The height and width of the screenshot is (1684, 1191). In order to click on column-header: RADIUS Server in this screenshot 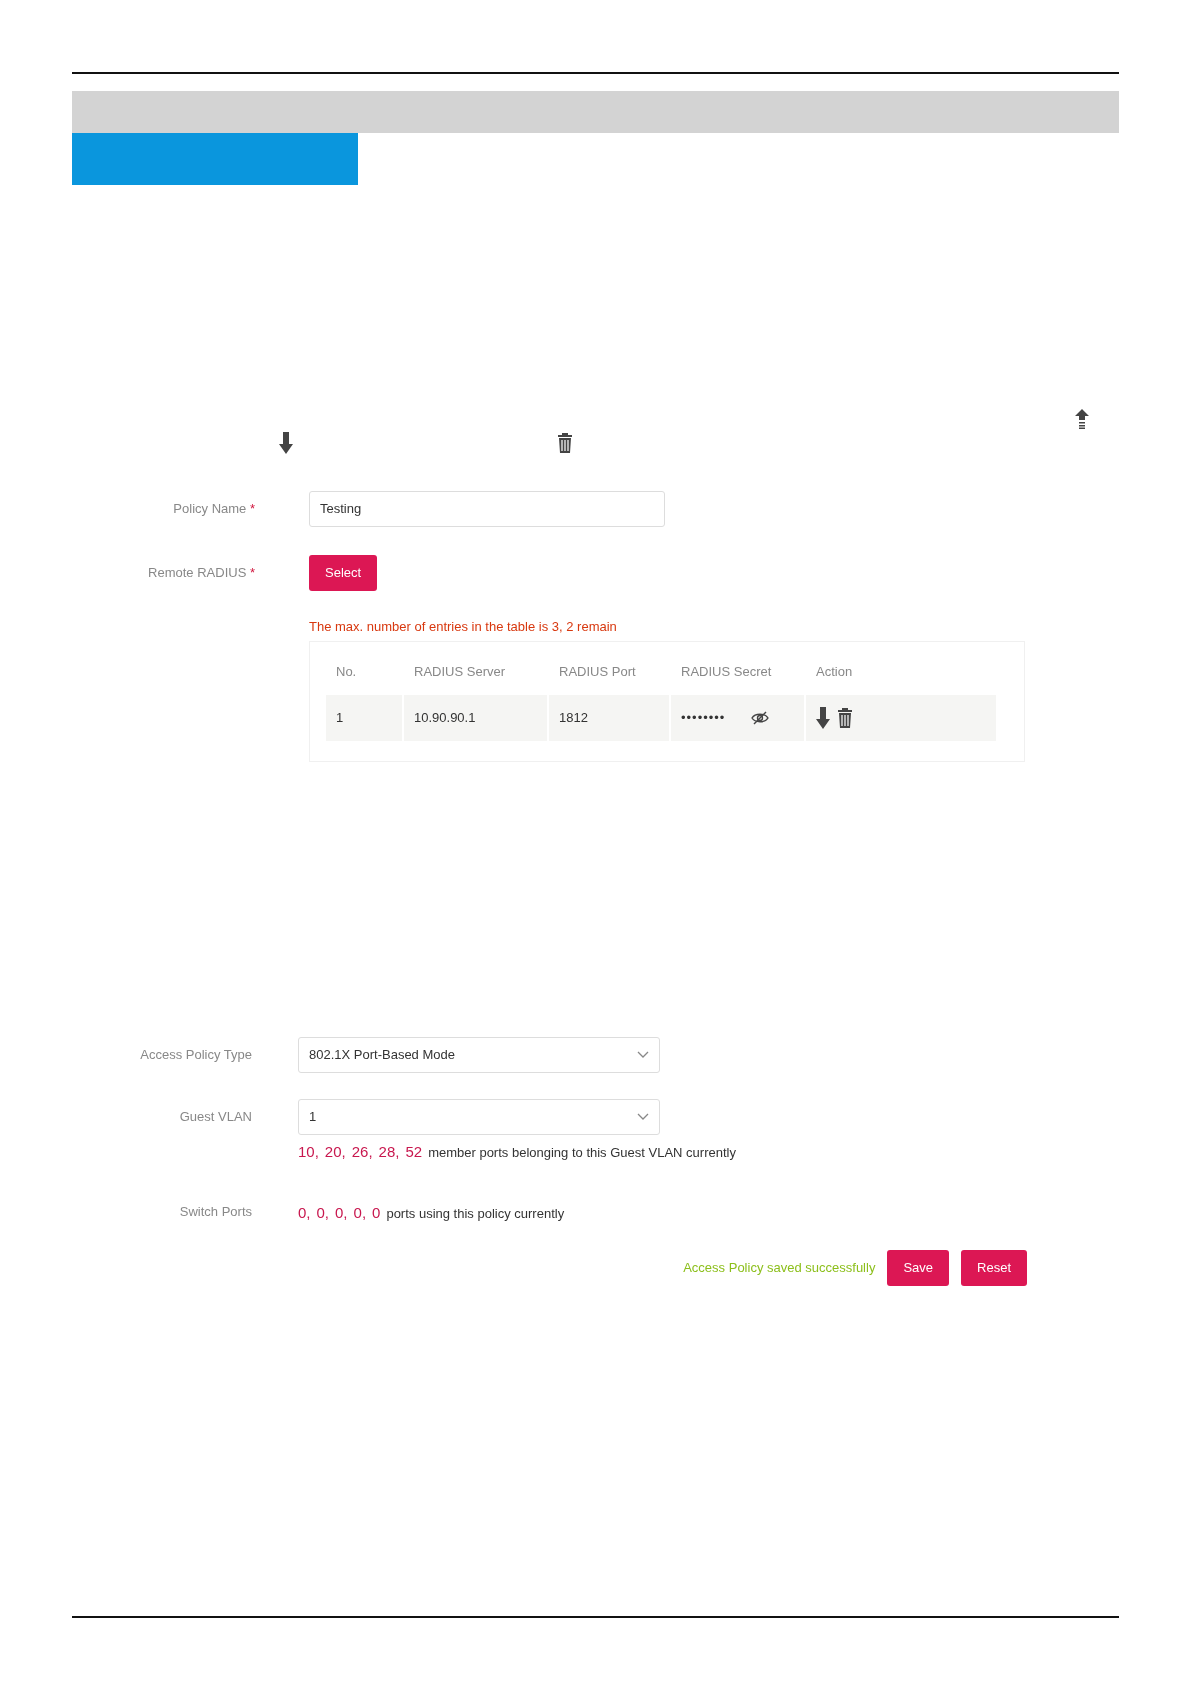, I will do `click(460, 671)`.